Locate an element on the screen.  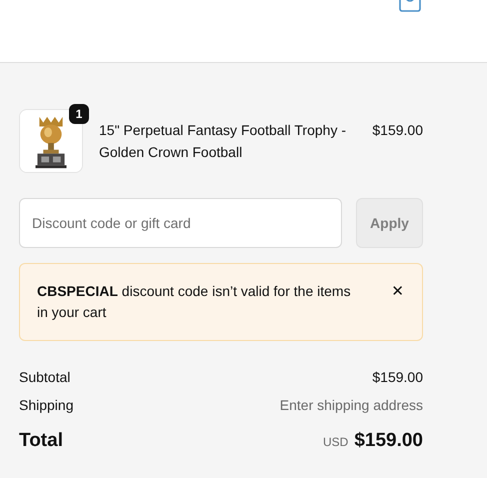
error-message: CBSPECIAL discount code isn’t valid for the items in your cart is located at coordinates (194, 302).